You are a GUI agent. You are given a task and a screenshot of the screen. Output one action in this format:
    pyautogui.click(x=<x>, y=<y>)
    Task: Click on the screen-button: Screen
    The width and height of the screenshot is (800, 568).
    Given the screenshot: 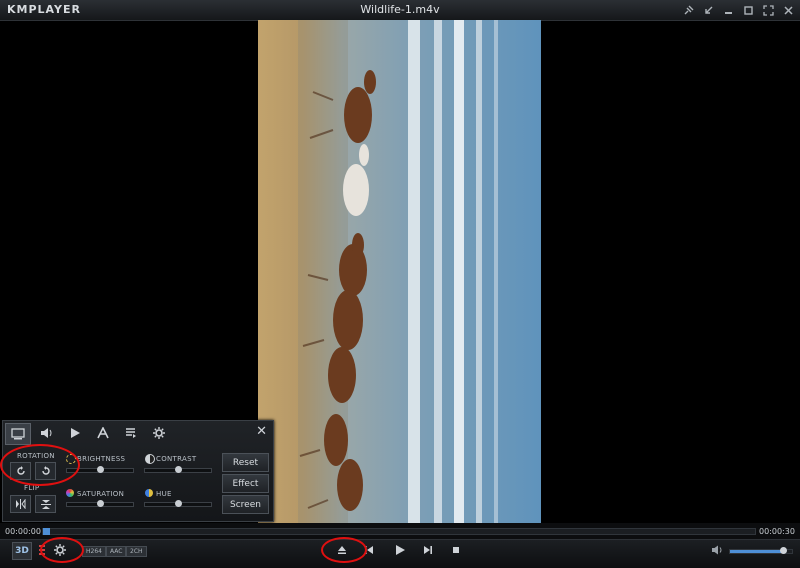 What is the action you would take?
    pyautogui.click(x=245, y=504)
    